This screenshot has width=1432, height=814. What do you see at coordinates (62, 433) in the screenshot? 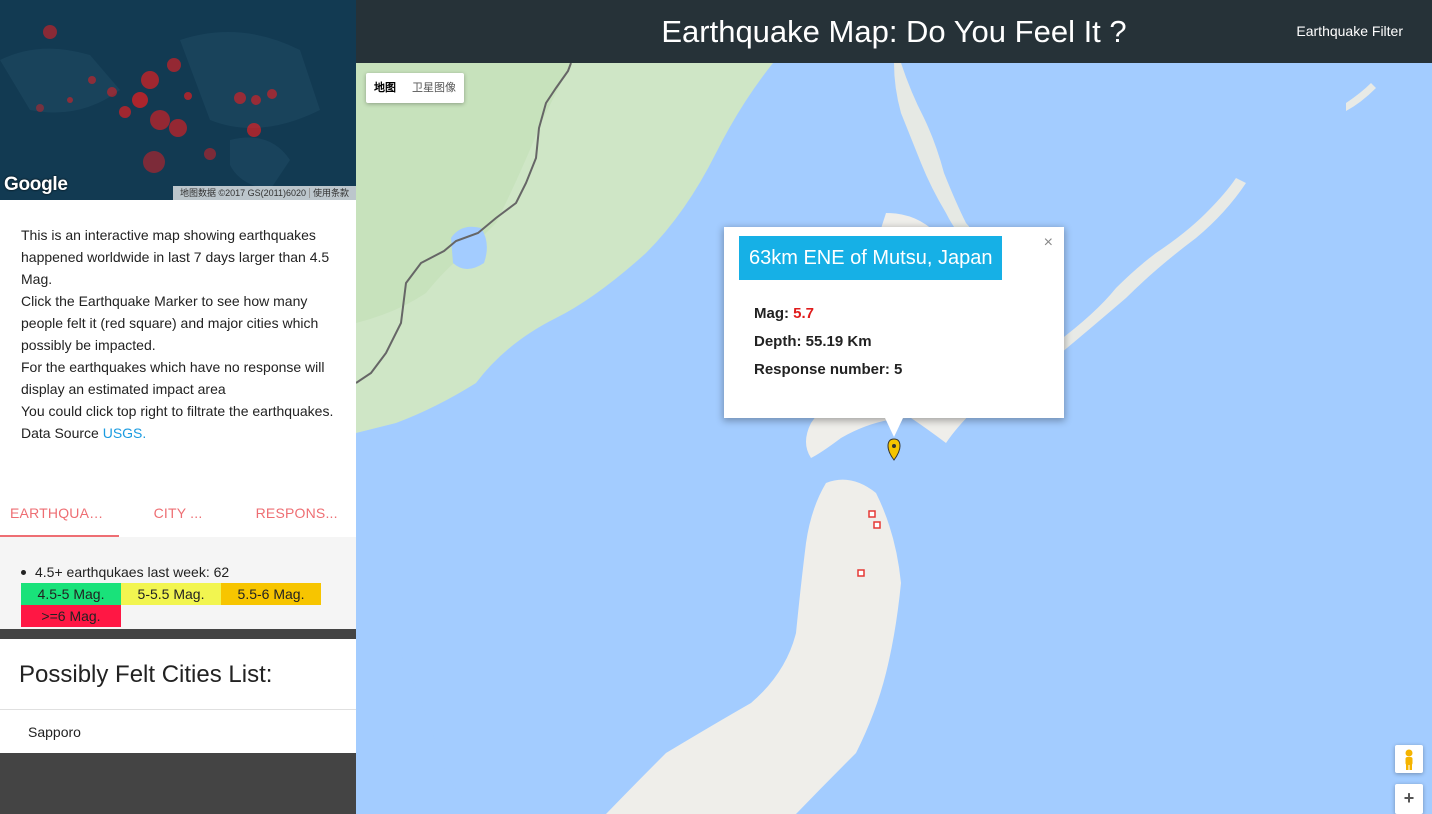
I see `data-source-label: Data Source` at bounding box center [62, 433].